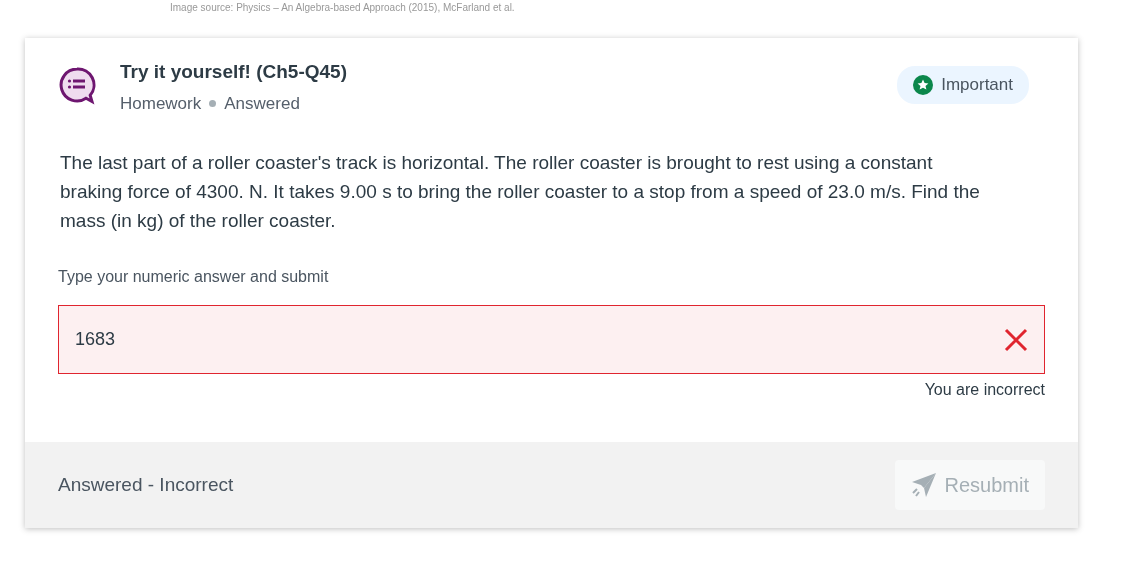 Image resolution: width=1122 pixels, height=575 pixels. I want to click on question-text: The last part of a roller coaster's track is horizontal. The roller coaster is brought to rest using a constant braking force of 4300. N. It takes 9.00 s to bring the roller coaster to a stop from a speed of 23.0 m/s. Find the mass (in kg) of the roller coaster., so click(520, 192).